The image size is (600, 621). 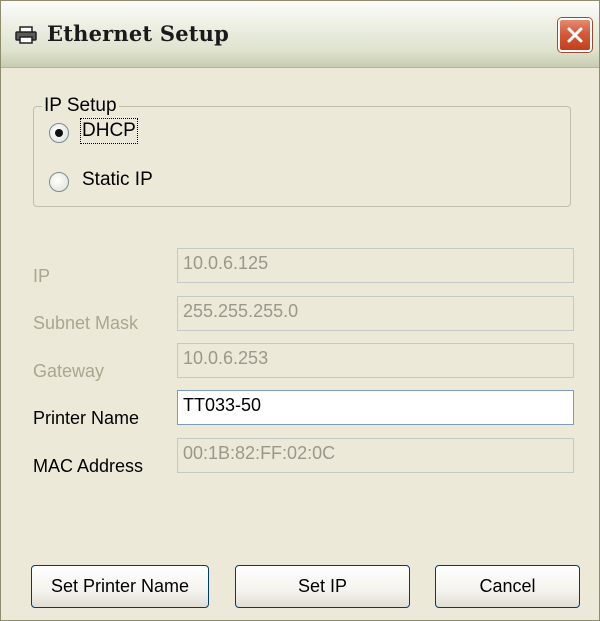 What do you see at coordinates (42, 276) in the screenshot?
I see `ip-label: IP` at bounding box center [42, 276].